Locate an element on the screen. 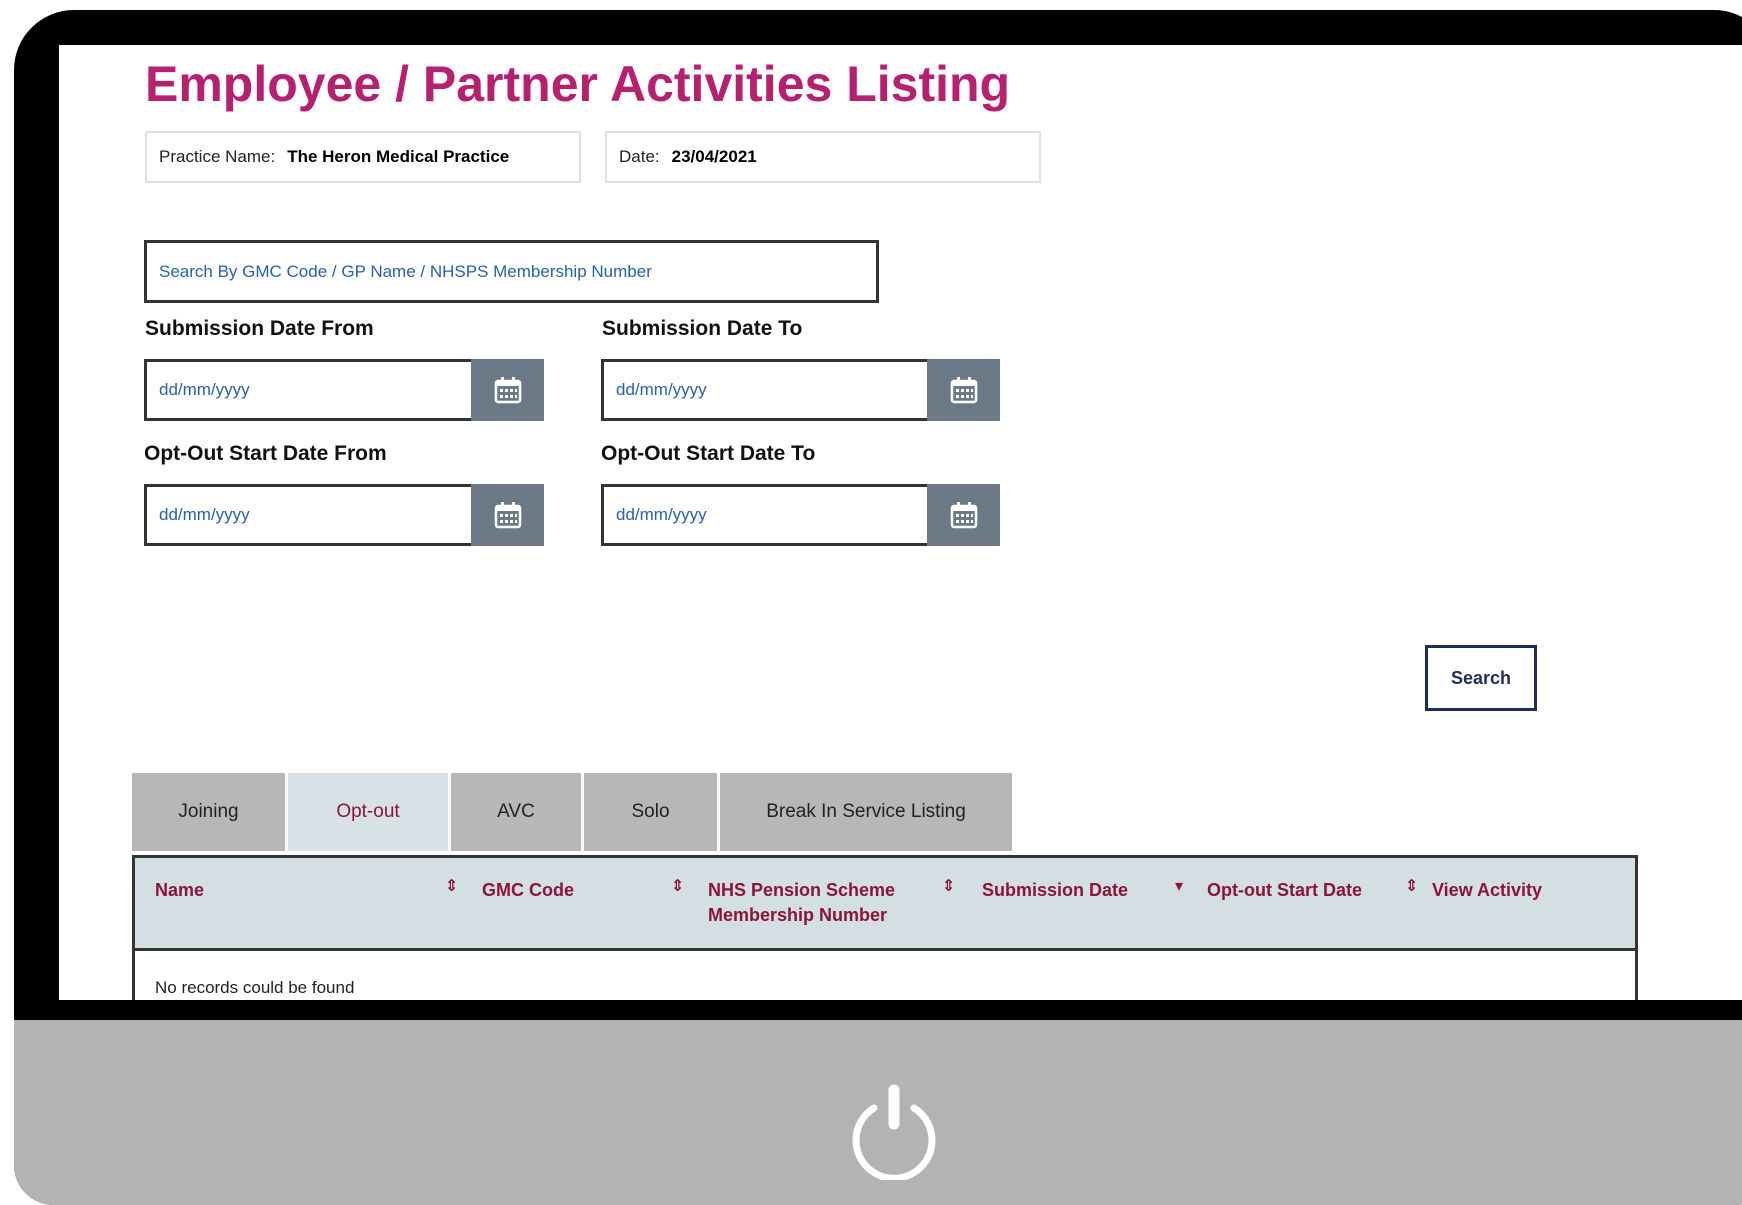 This screenshot has height=1205, width=1742. date-value: 23/04/2021 is located at coordinates (714, 156).